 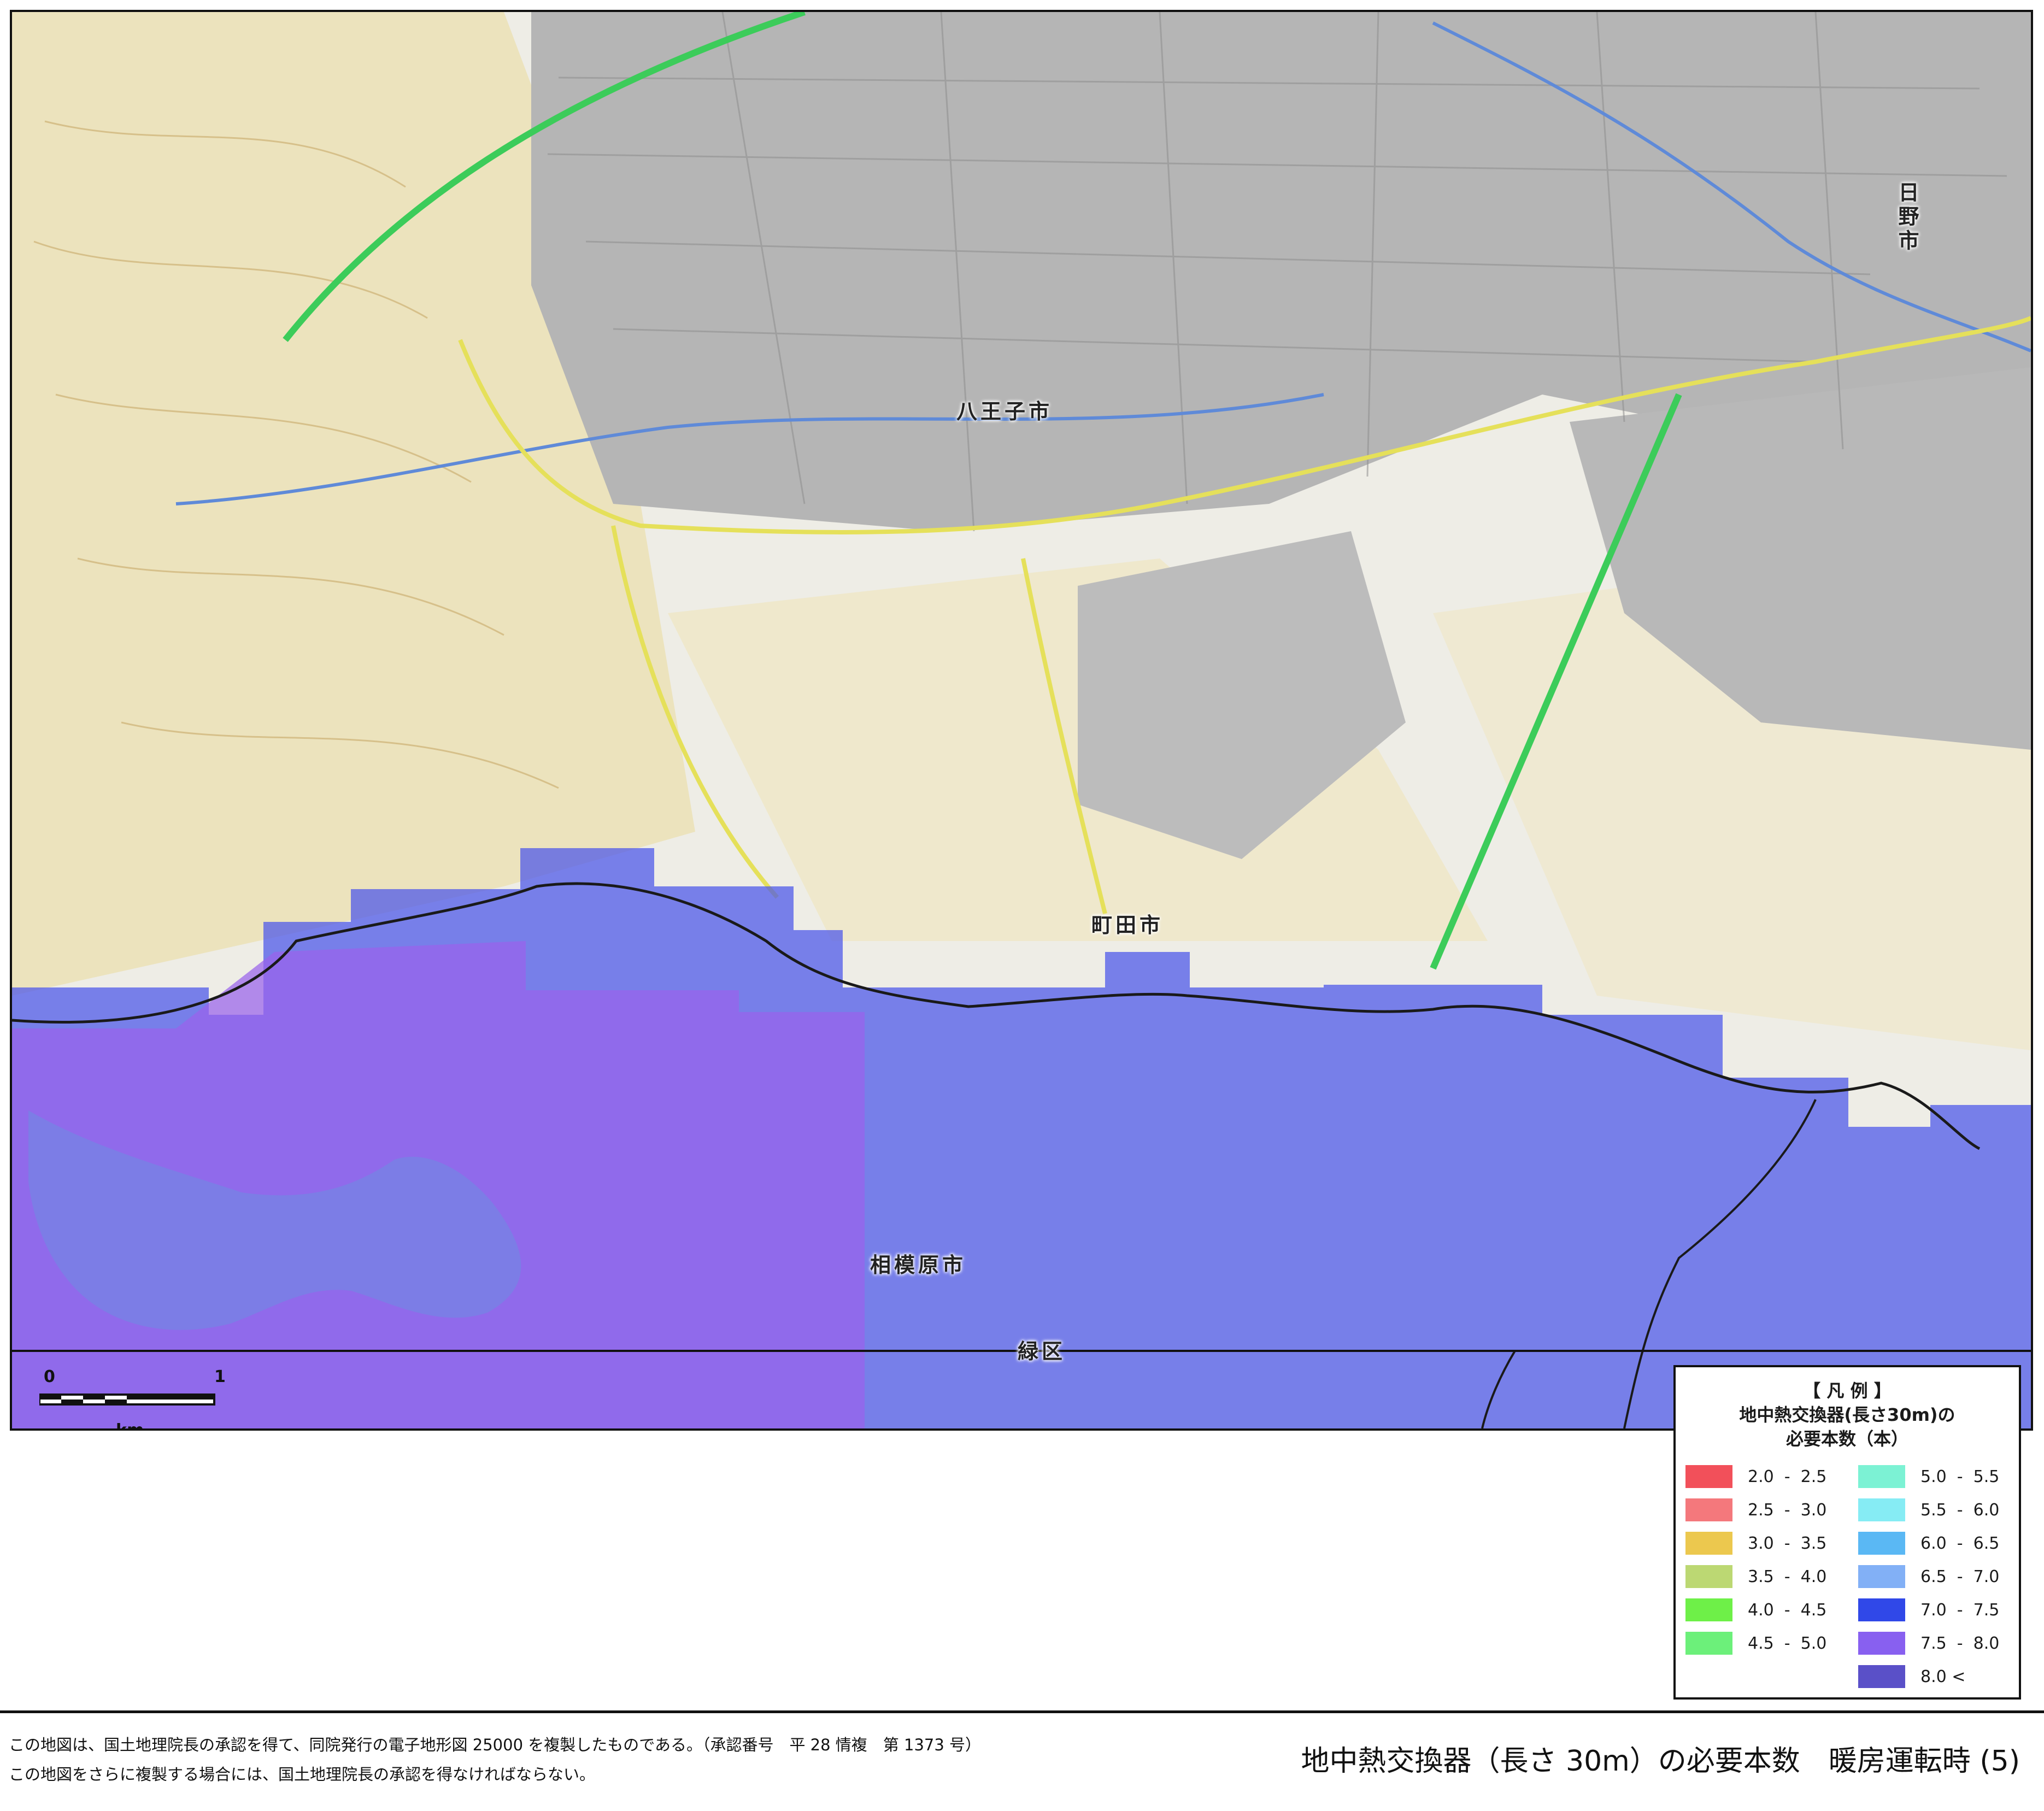 What do you see at coordinates (1787, 1476) in the screenshot?
I see `legend-label: 2.0 - 2.5` at bounding box center [1787, 1476].